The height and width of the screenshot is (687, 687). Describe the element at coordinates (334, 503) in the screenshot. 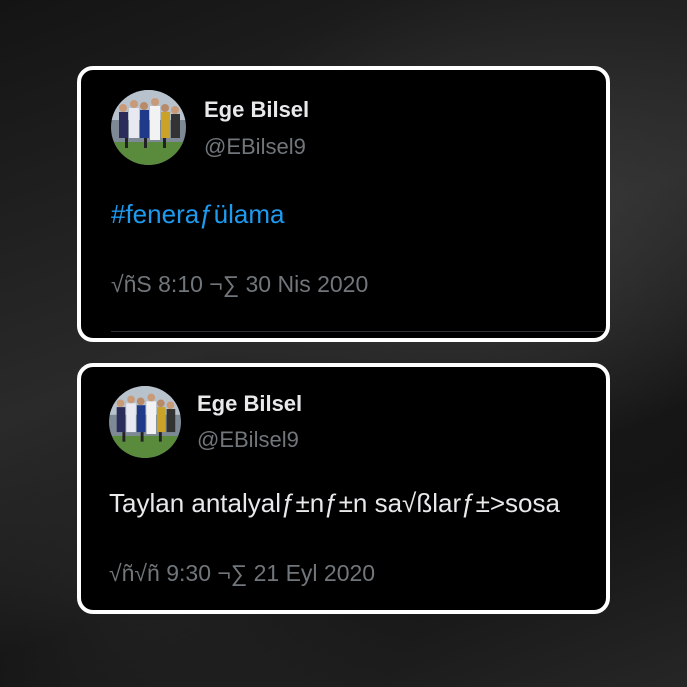

I see `tweet-text: Taylan antalyalƒ±nƒ±n sa√ßlarƒ±>sosa` at that location.